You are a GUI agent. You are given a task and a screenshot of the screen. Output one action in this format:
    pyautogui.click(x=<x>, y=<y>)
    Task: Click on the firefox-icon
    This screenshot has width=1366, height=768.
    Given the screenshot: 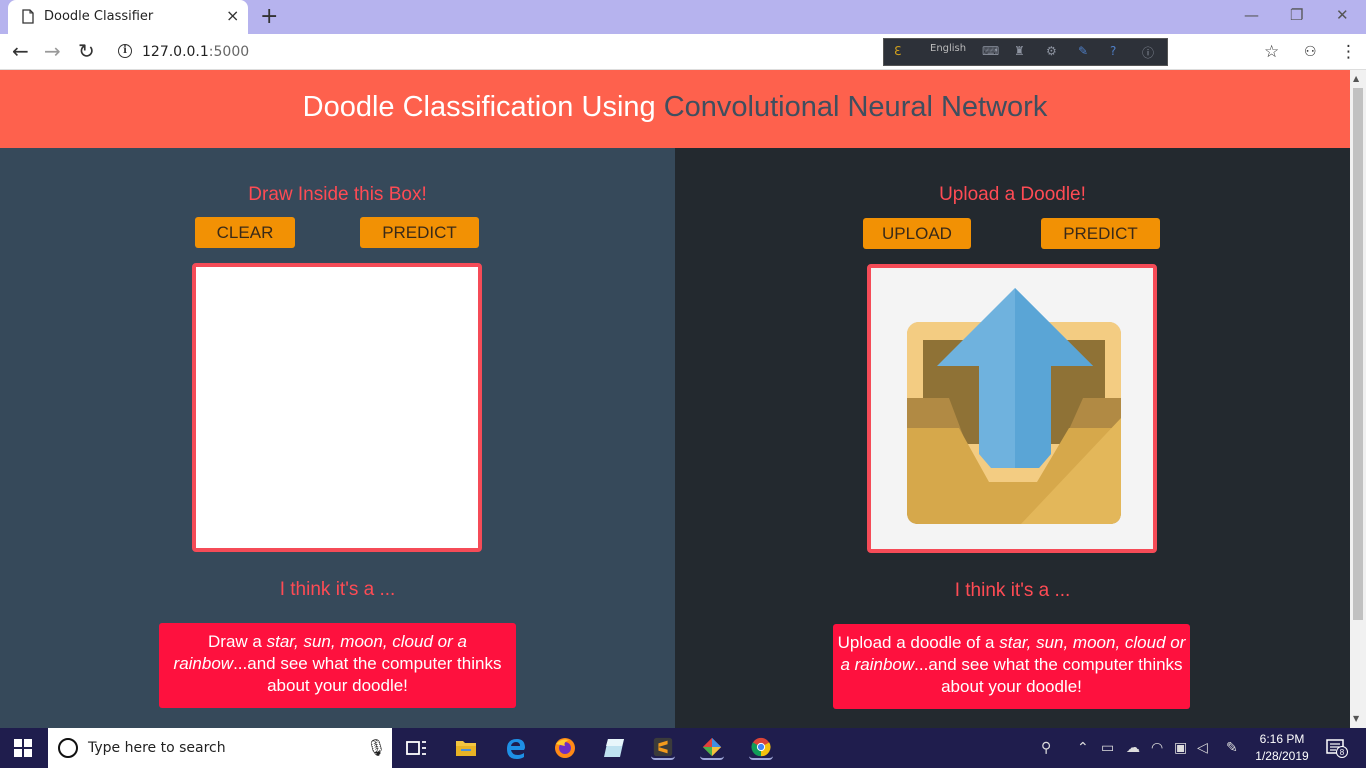 What is the action you would take?
    pyautogui.click(x=565, y=748)
    